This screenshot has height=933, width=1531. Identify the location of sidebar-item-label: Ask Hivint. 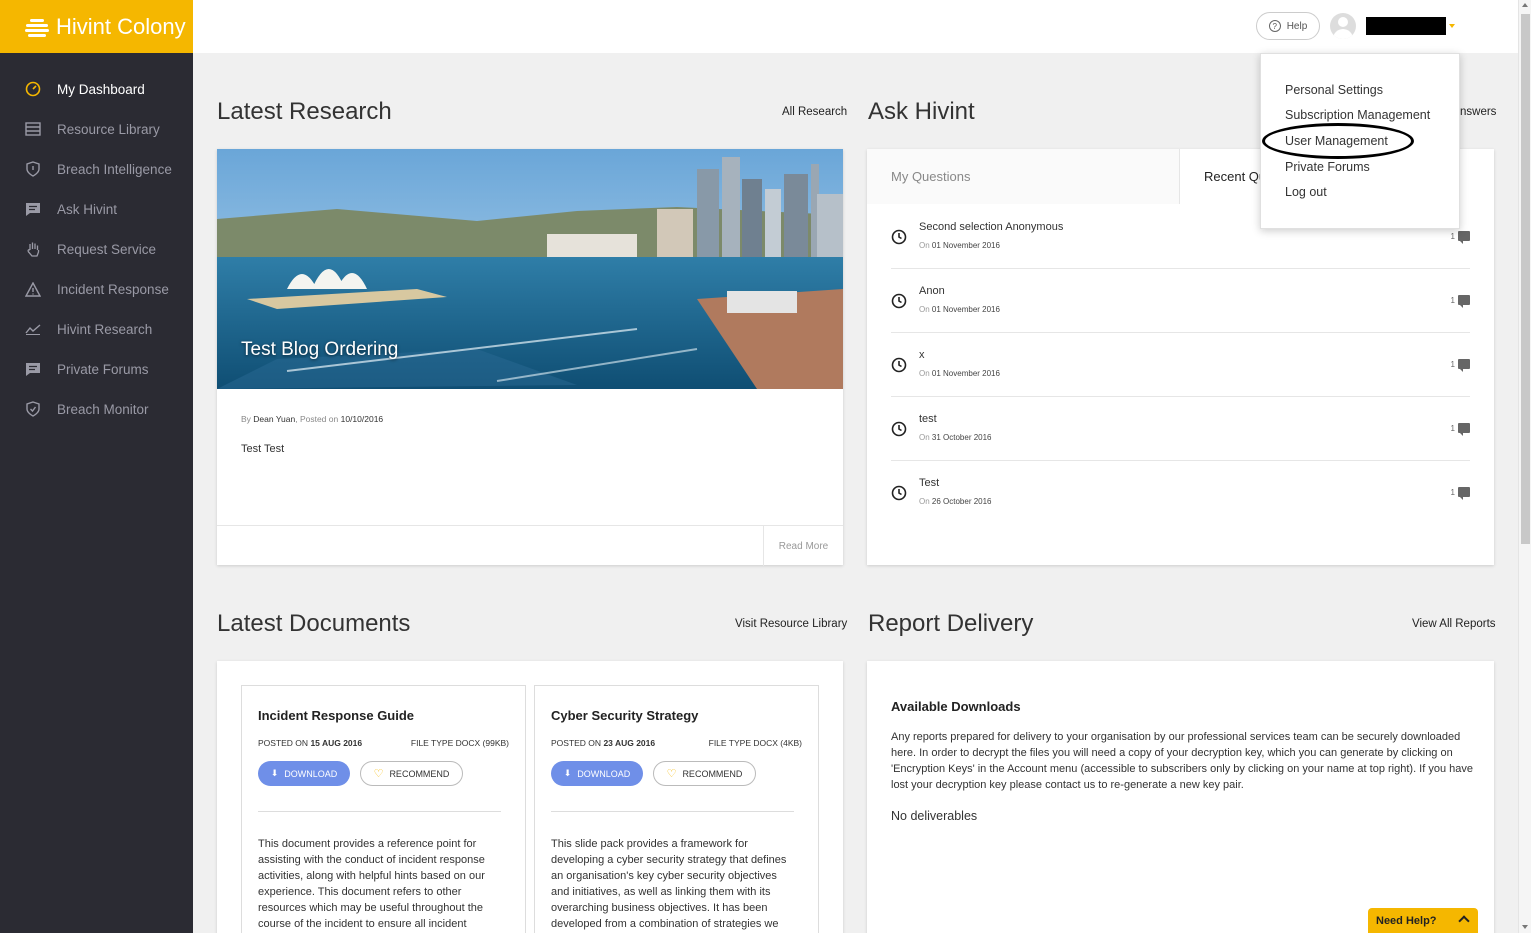
(87, 209).